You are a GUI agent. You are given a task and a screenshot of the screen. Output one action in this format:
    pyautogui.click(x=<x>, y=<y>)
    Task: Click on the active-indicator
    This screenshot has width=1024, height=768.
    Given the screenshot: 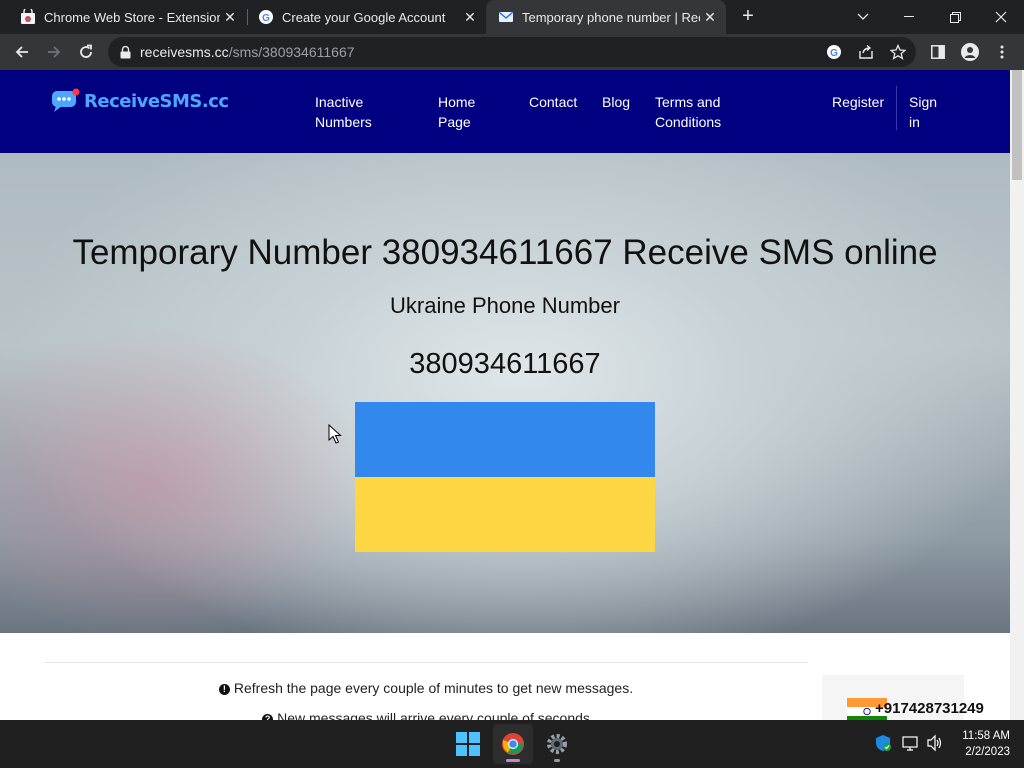 What is the action you would take?
    pyautogui.click(x=513, y=760)
    